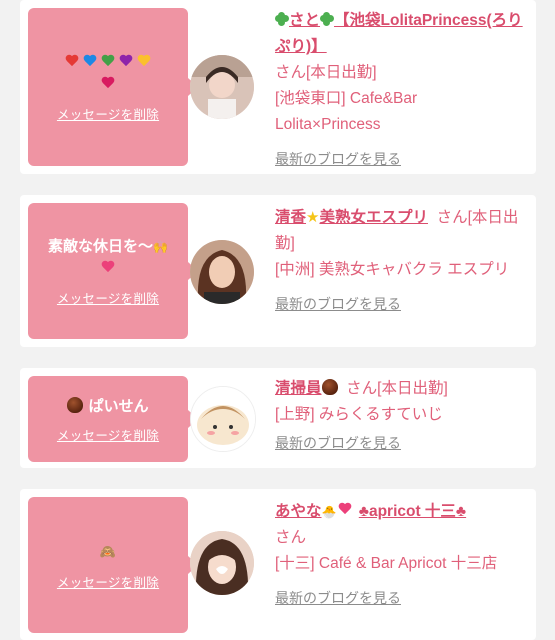 This screenshot has height=640, width=555. Describe the element at coordinates (313, 217) in the screenshot. I see `star-icon: ★` at that location.